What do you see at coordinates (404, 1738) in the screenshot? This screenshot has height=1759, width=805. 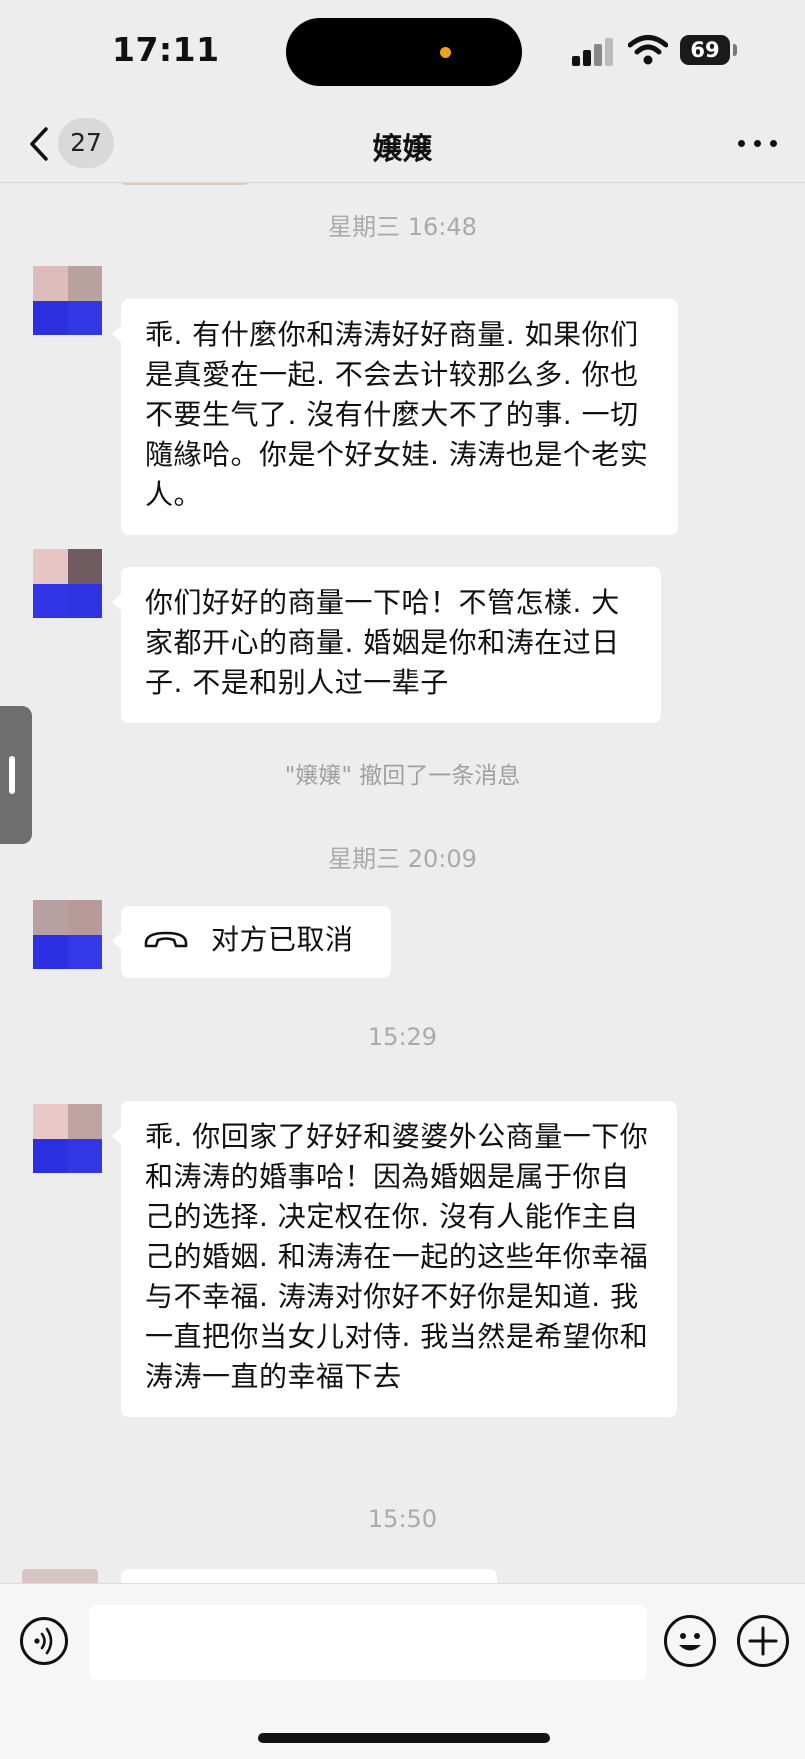 I see `home-indicator` at bounding box center [404, 1738].